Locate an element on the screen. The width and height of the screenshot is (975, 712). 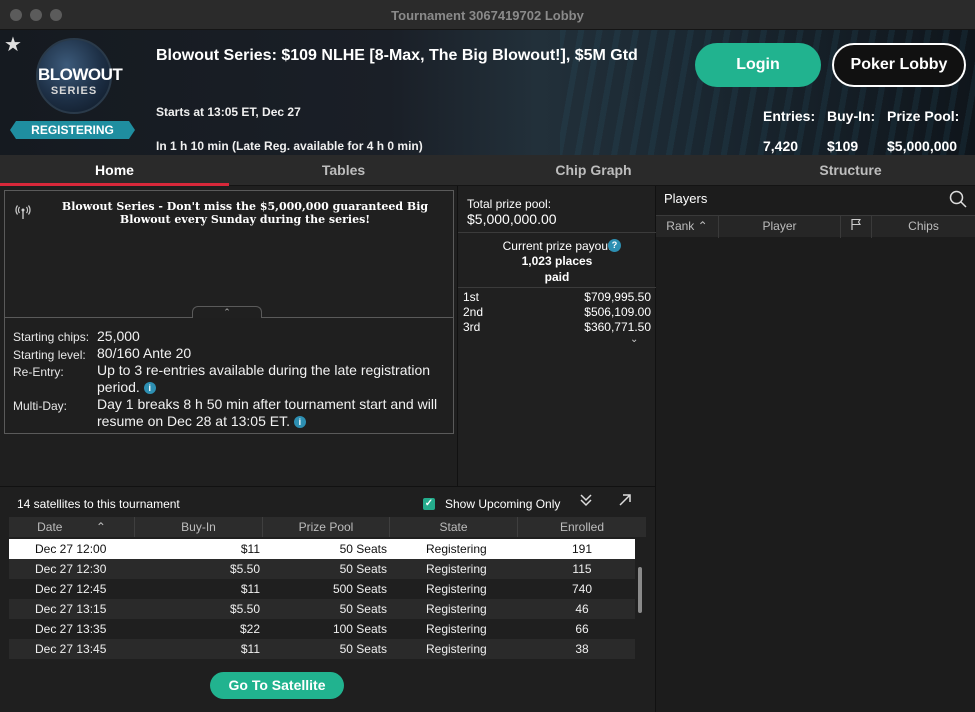
chips-column-header: Chips is located at coordinates (923, 227).